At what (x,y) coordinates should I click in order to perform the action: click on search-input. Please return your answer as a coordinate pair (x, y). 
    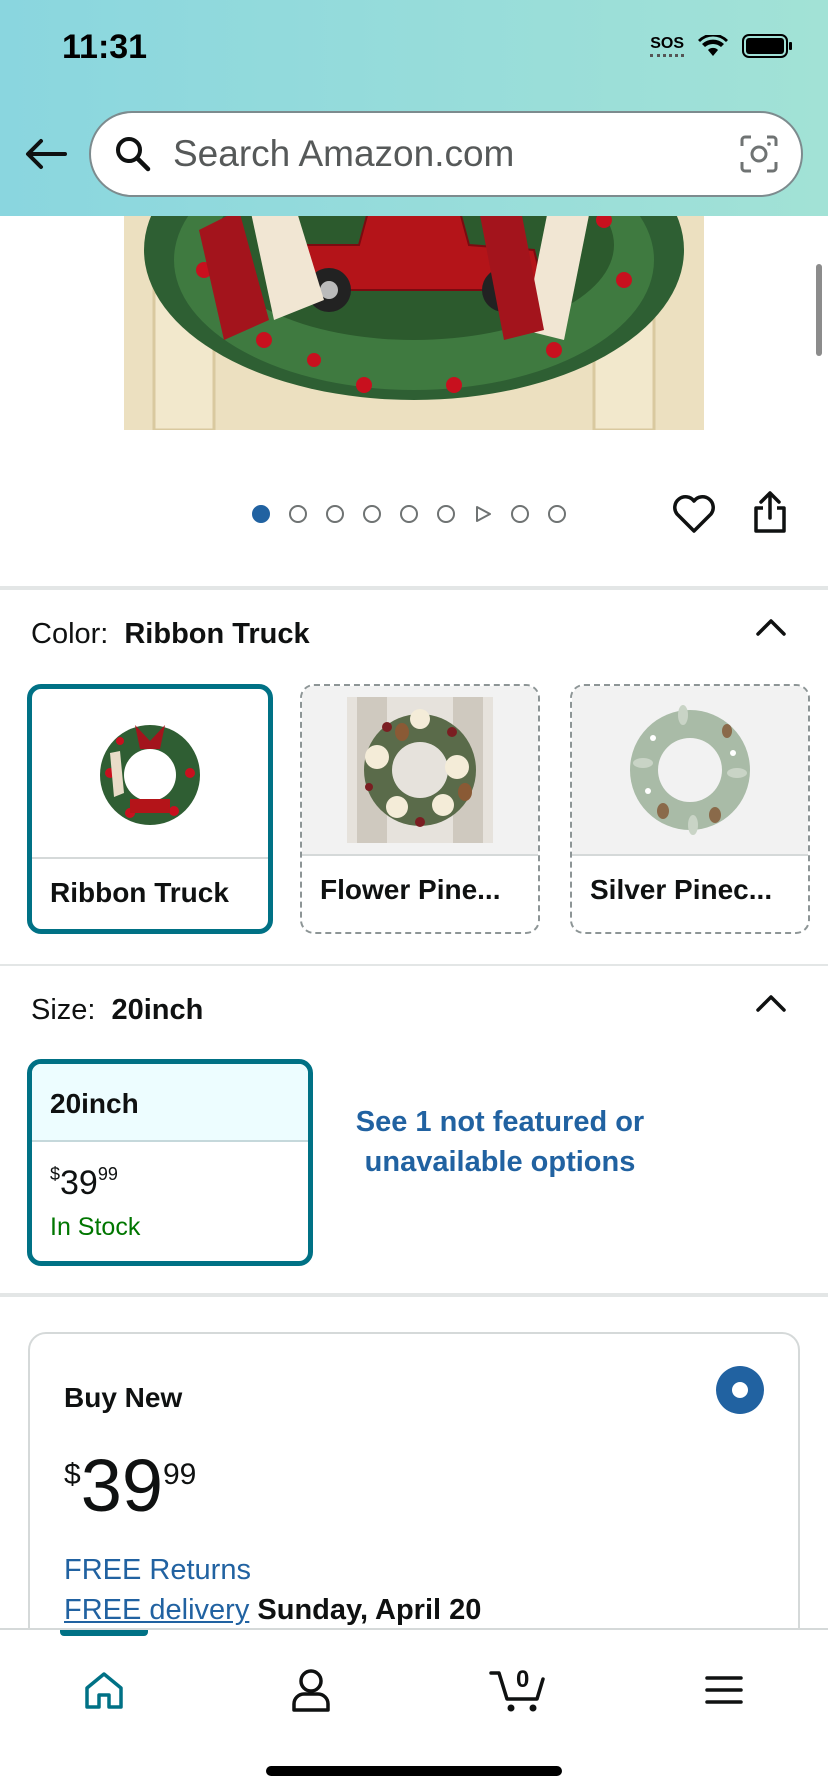
    Looking at the image, I should click on (455, 154).